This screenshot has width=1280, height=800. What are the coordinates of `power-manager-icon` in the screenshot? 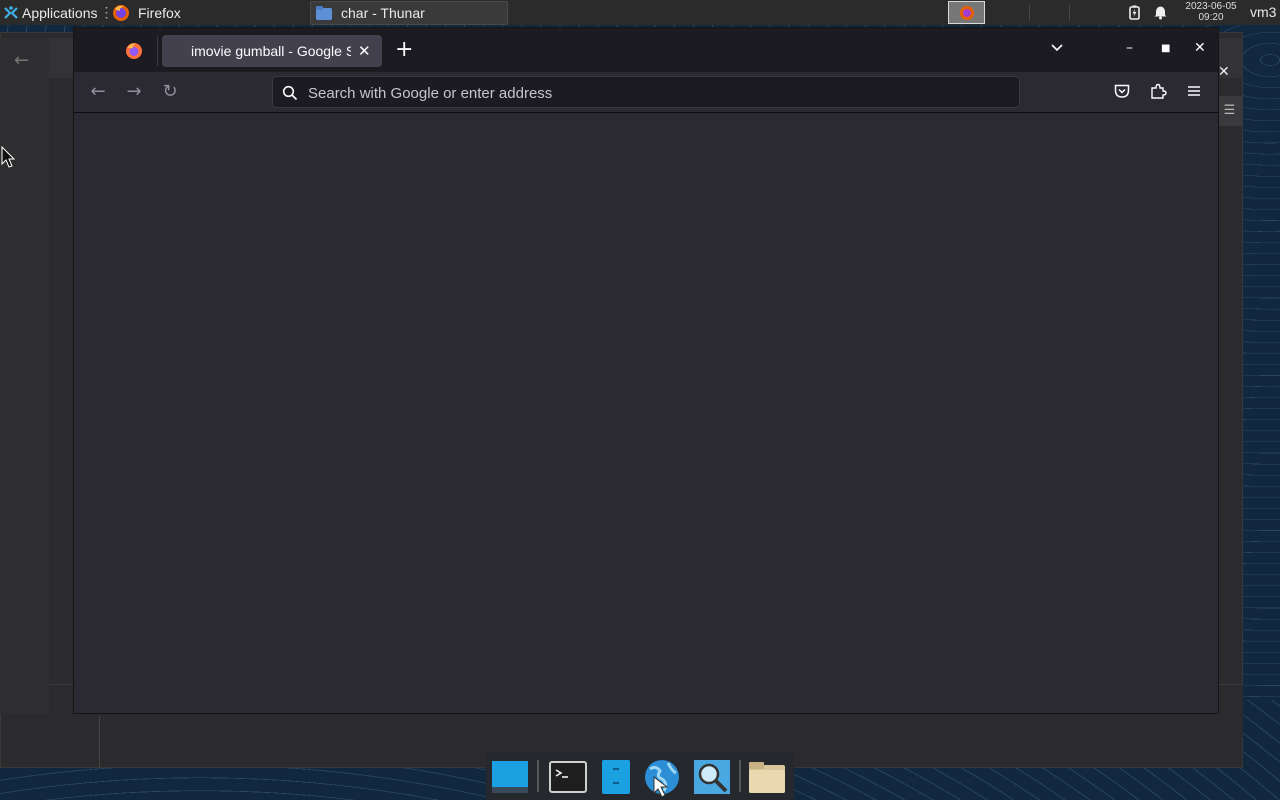 It's located at (1134, 12).